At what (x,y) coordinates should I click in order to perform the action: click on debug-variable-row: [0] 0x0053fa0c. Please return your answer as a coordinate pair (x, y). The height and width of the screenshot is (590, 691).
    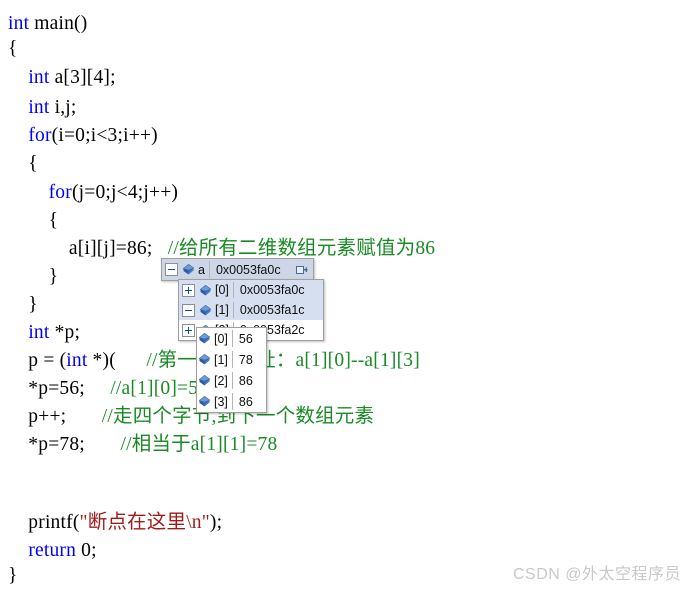
    Looking at the image, I should click on (251, 290).